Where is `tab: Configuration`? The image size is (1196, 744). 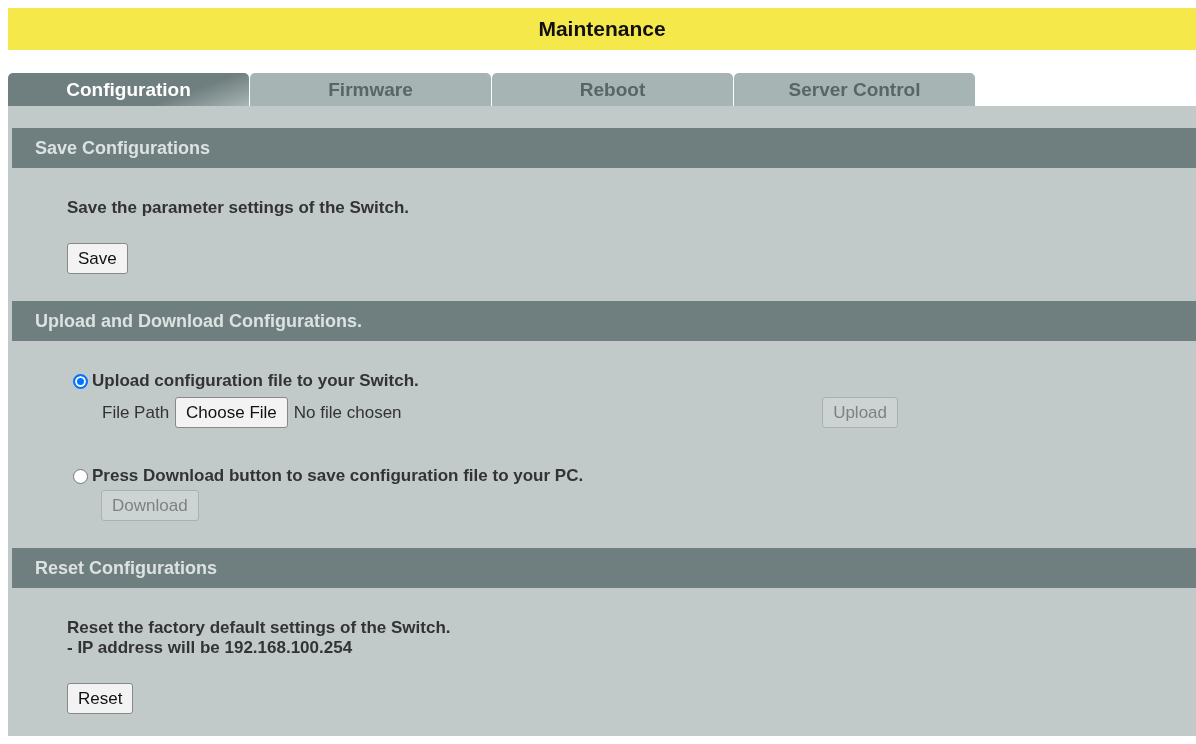
tab: Configuration is located at coordinates (128, 89).